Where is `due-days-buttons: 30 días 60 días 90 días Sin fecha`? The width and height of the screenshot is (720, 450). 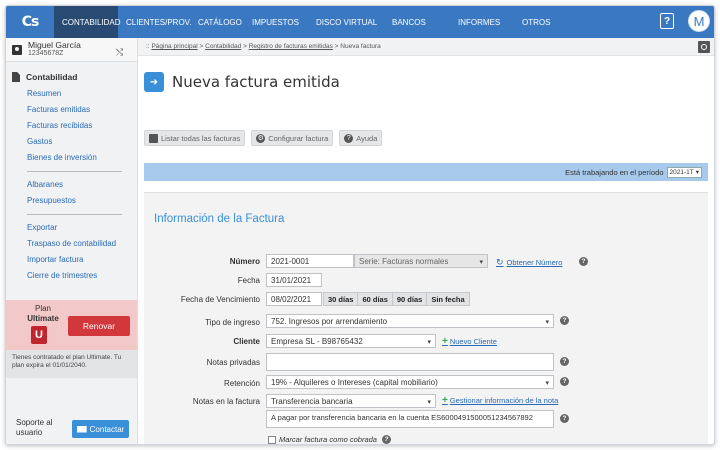 due-days-buttons: 30 días 60 días 90 días Sin fecha is located at coordinates (396, 299).